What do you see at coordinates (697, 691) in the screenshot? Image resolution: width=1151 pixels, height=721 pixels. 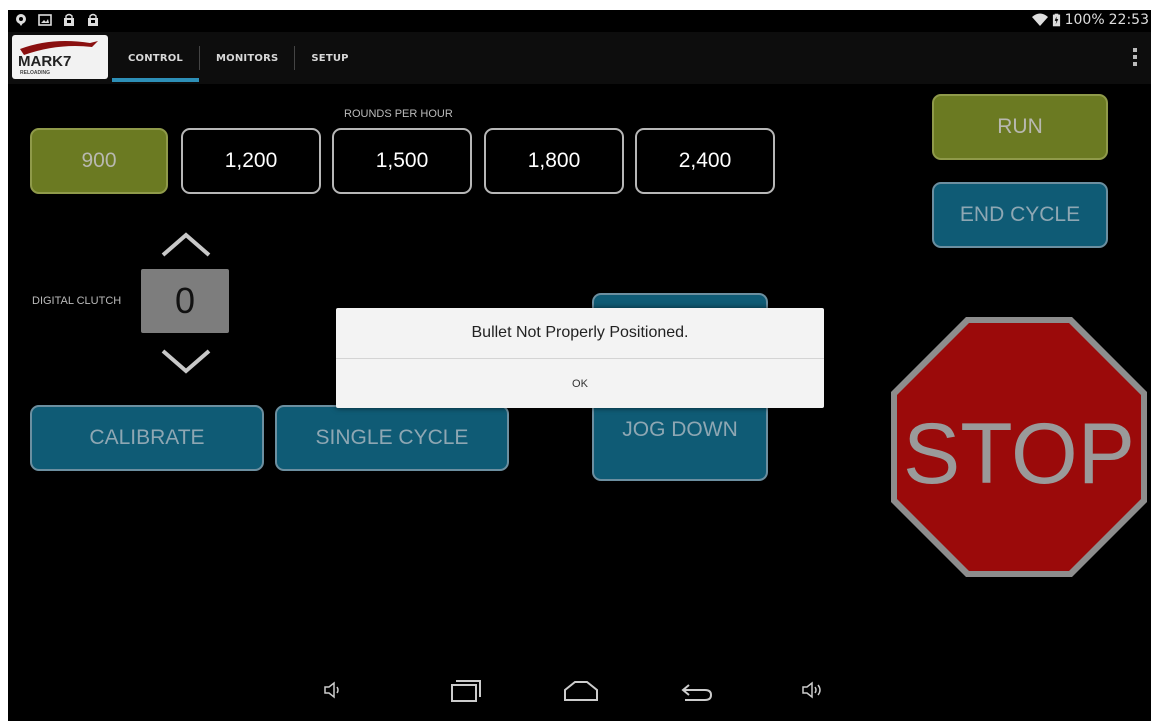 I see `back-icon` at bounding box center [697, 691].